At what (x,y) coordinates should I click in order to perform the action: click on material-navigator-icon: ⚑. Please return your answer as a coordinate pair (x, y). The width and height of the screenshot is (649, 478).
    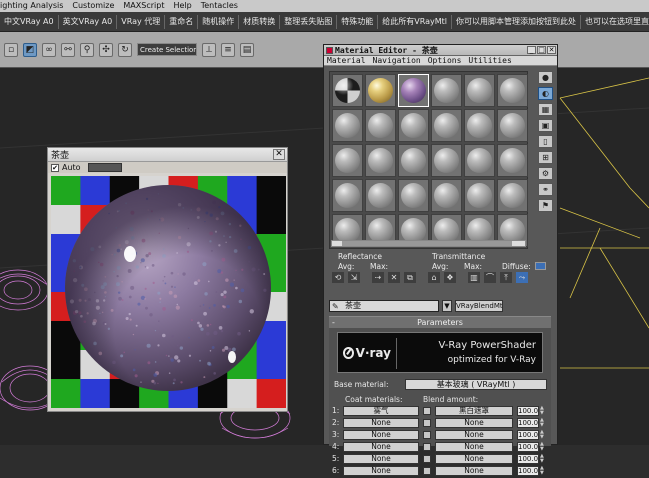
    Looking at the image, I should click on (545, 205).